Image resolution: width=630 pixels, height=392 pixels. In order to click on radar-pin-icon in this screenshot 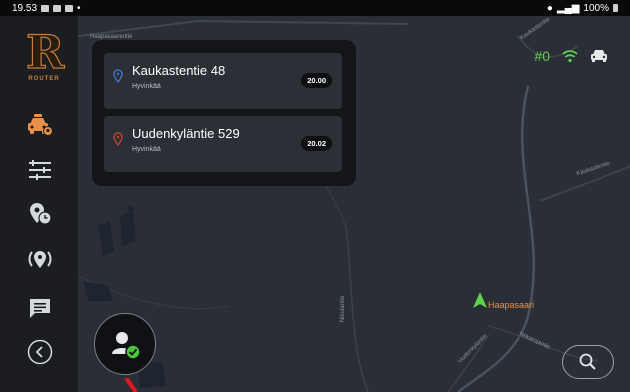, I will do `click(40, 259)`.